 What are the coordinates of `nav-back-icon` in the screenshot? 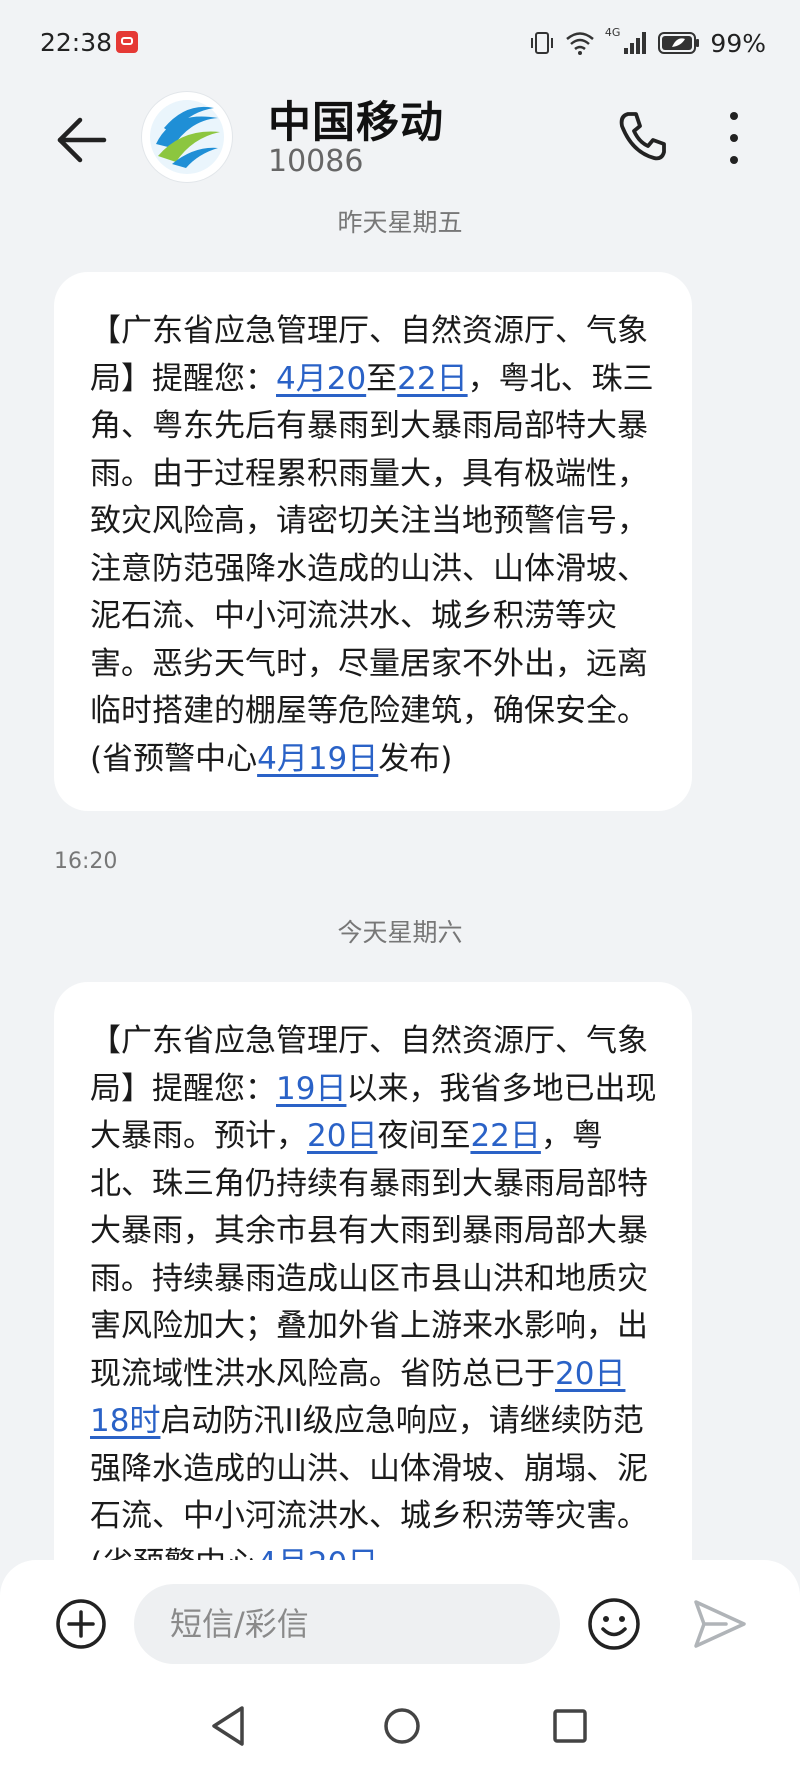 It's located at (228, 1726).